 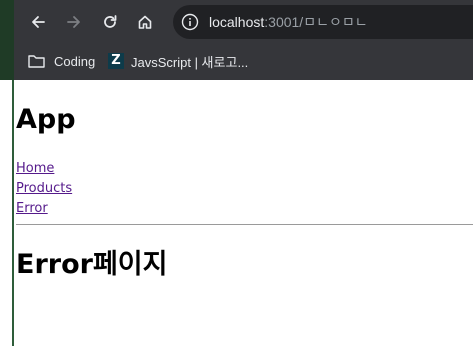 What do you see at coordinates (116, 61) in the screenshot?
I see `z-icon: Z` at bounding box center [116, 61].